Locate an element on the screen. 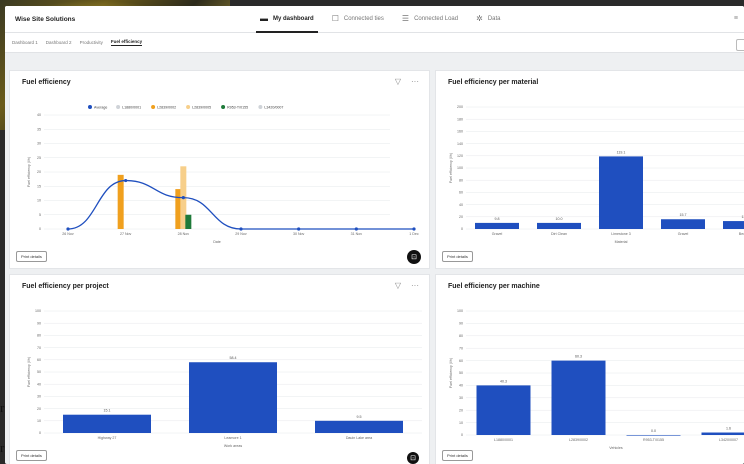 This screenshot has height=464, width=744. x-tick-label: 1 Dec is located at coordinates (414, 234).